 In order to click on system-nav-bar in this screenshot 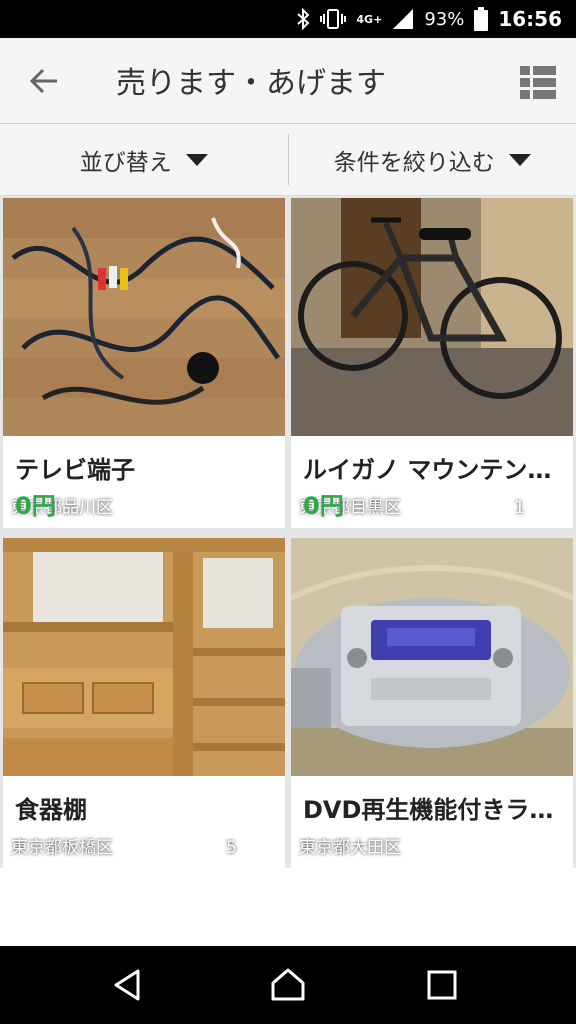, I will do `click(288, 985)`.